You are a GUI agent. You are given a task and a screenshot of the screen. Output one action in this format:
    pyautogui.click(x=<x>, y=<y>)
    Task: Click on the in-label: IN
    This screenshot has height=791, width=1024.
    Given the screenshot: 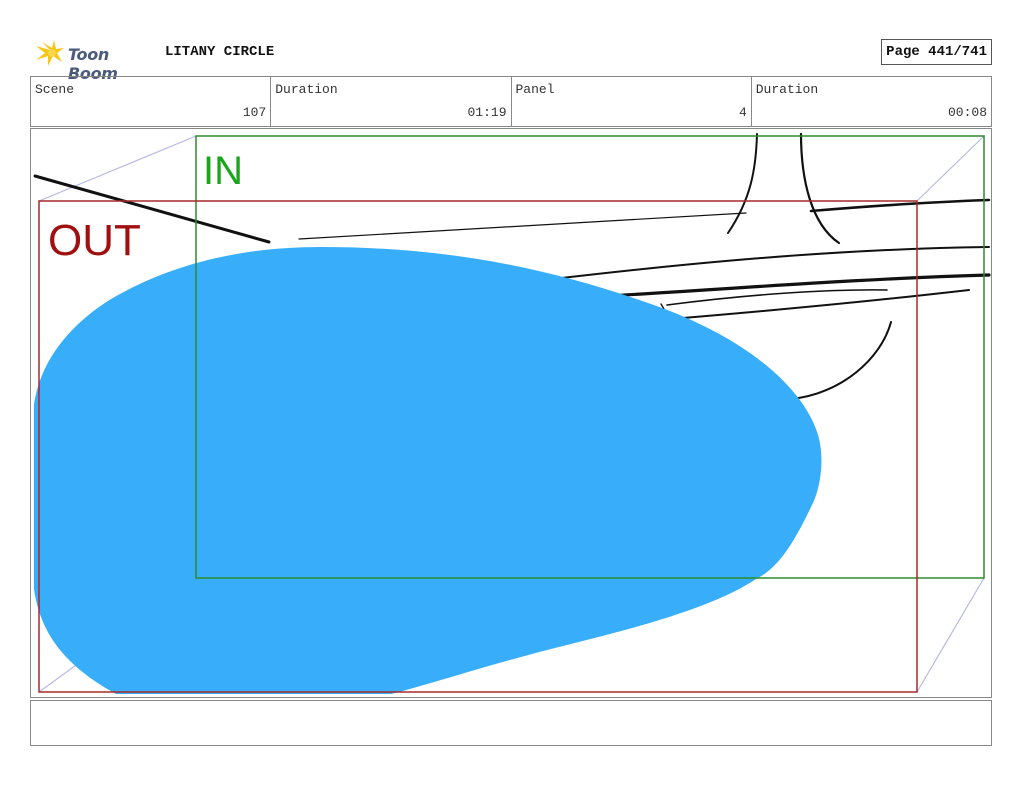 What is the action you would take?
    pyautogui.click(x=223, y=171)
    